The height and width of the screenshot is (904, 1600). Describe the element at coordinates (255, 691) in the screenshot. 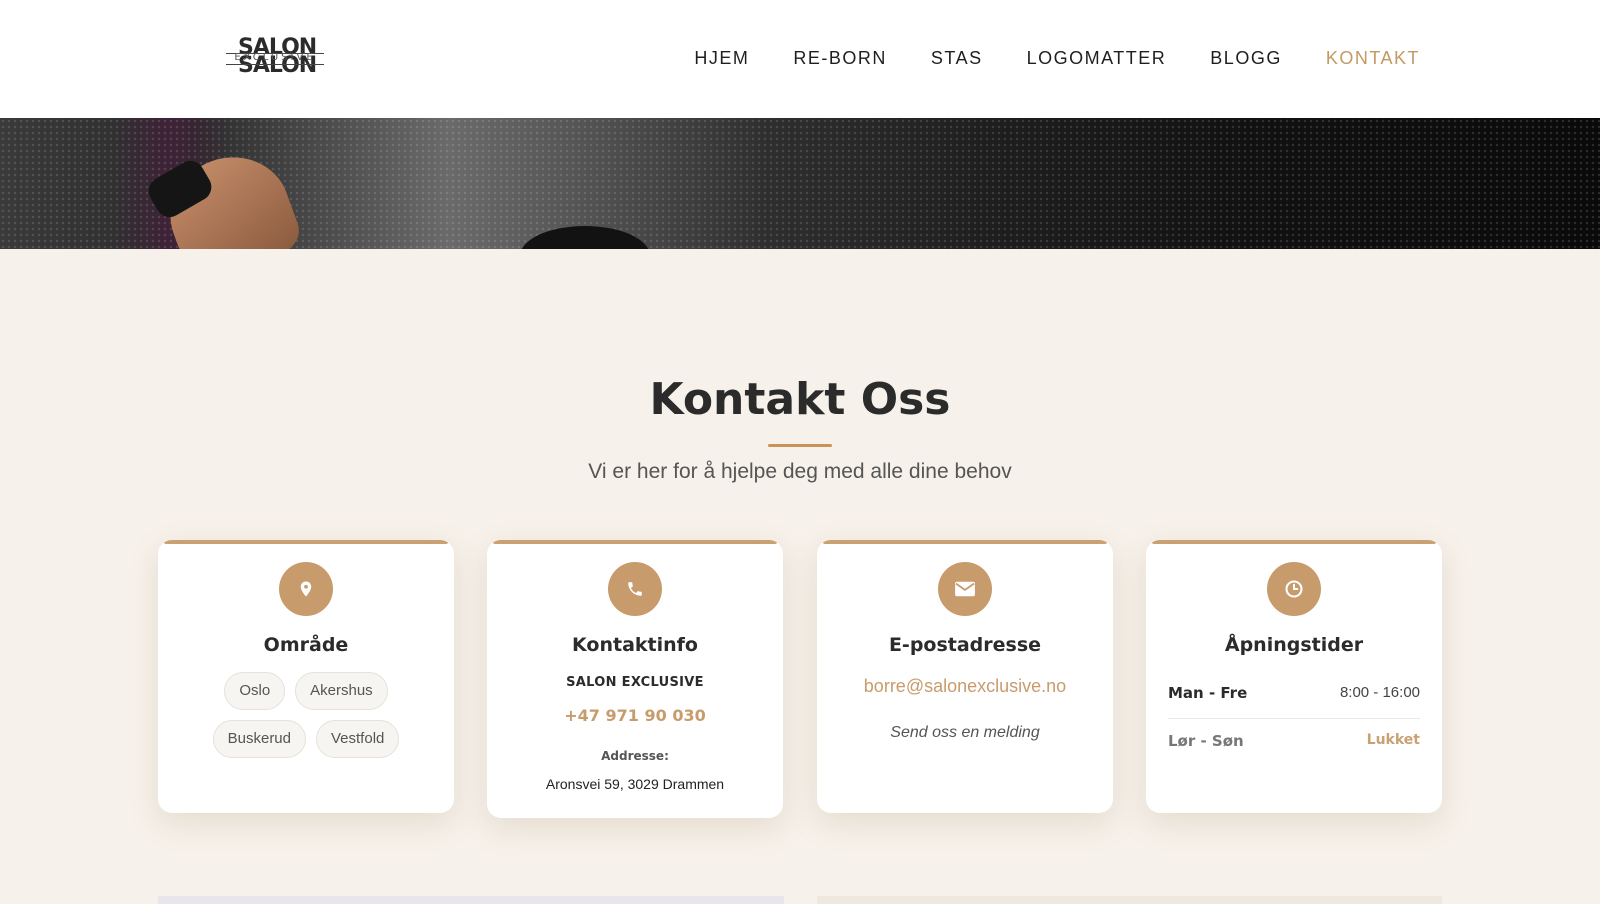

I see `area-chip: Oslo` at that location.